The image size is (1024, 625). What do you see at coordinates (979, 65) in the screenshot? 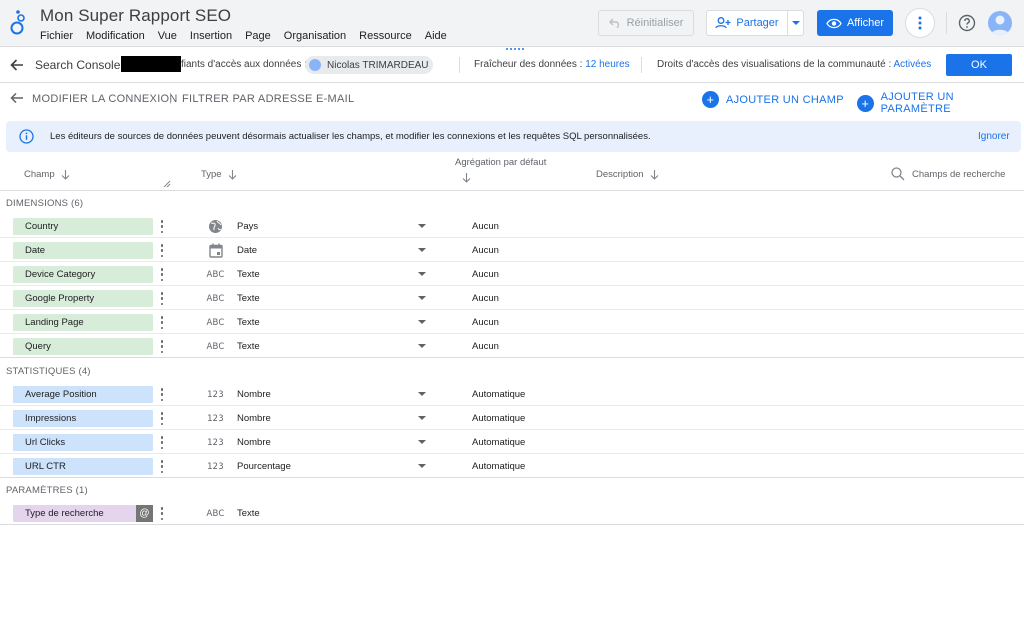
I see `ok-button: OK` at bounding box center [979, 65].